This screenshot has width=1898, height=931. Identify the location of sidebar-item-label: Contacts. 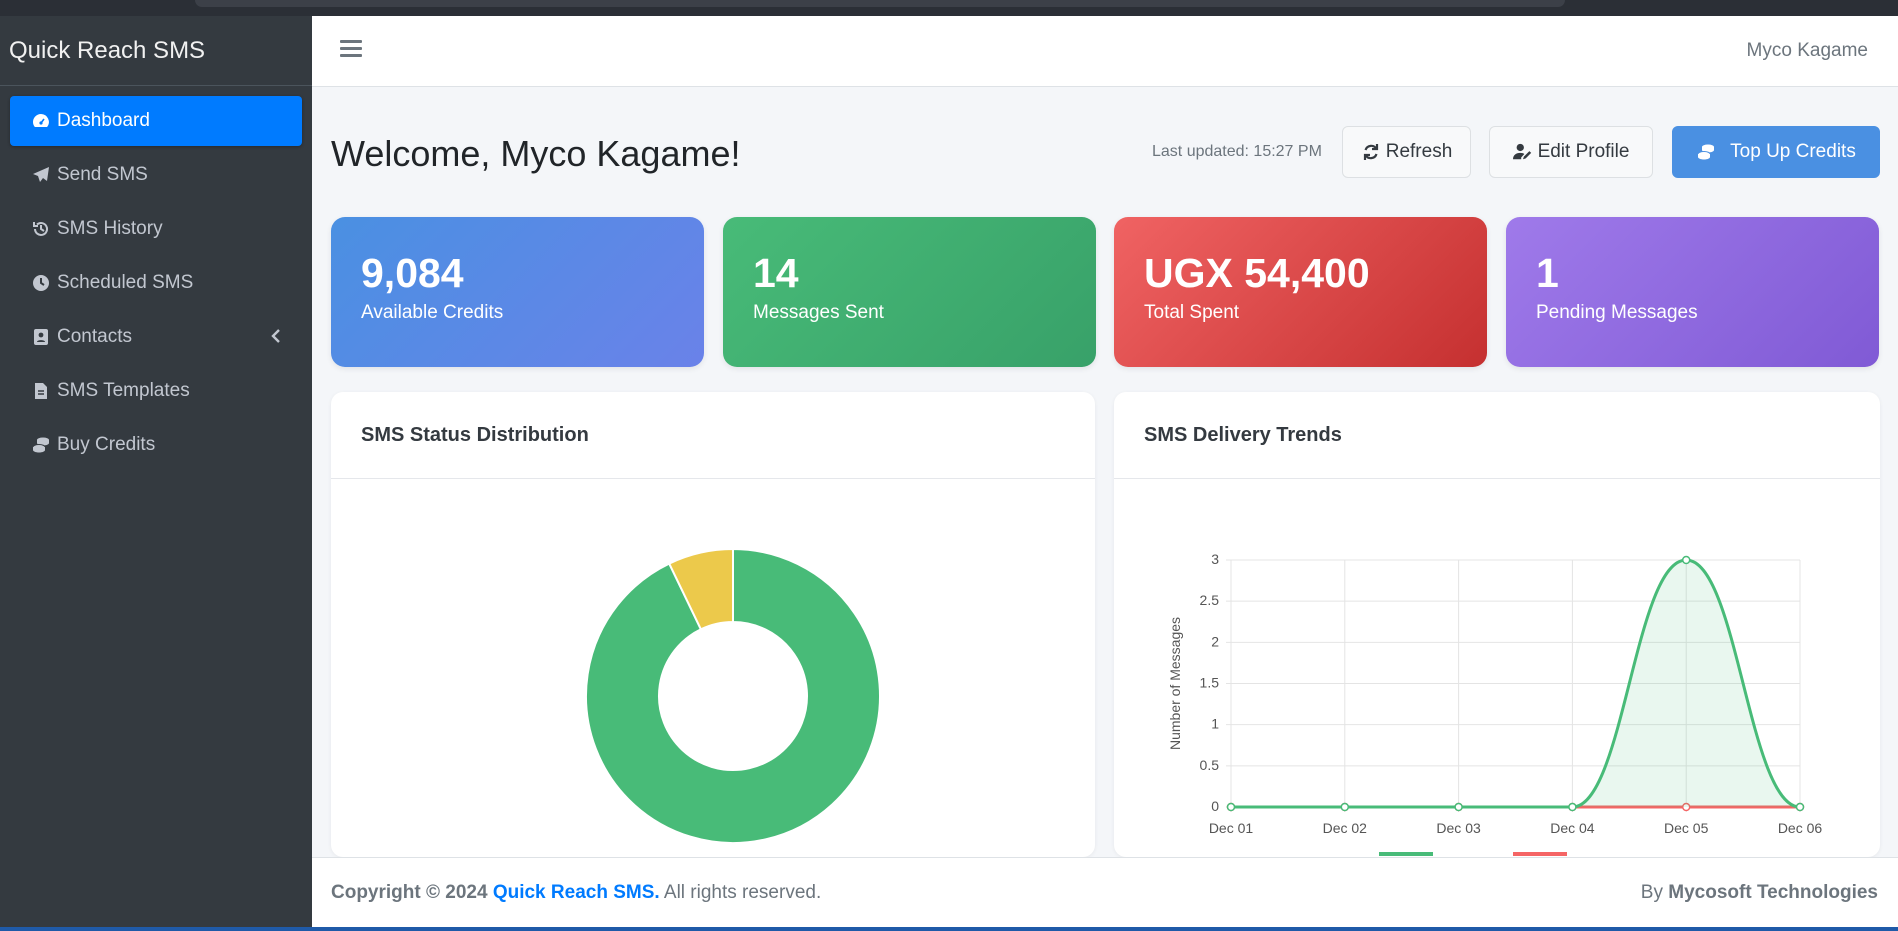
(94, 336).